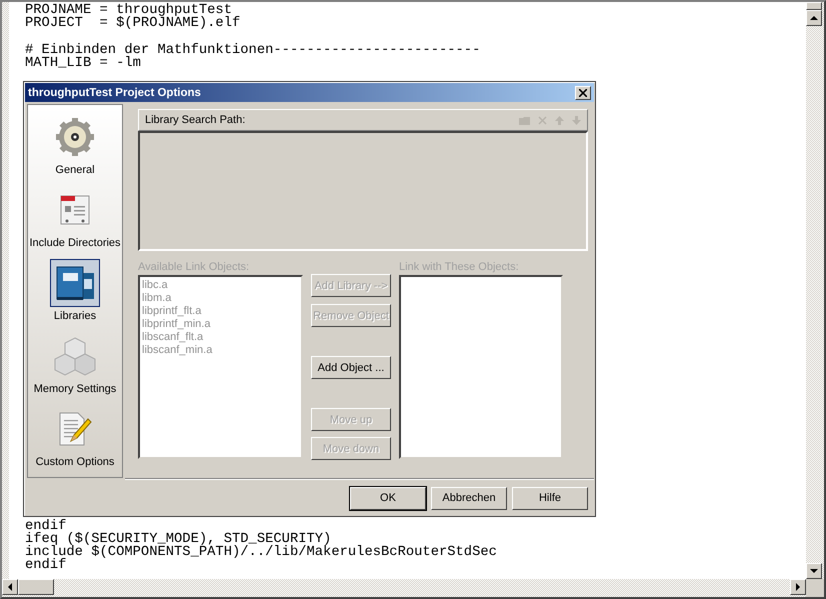 This screenshot has width=826, height=599. I want to click on search-path-label: Library Search Path:, so click(195, 120).